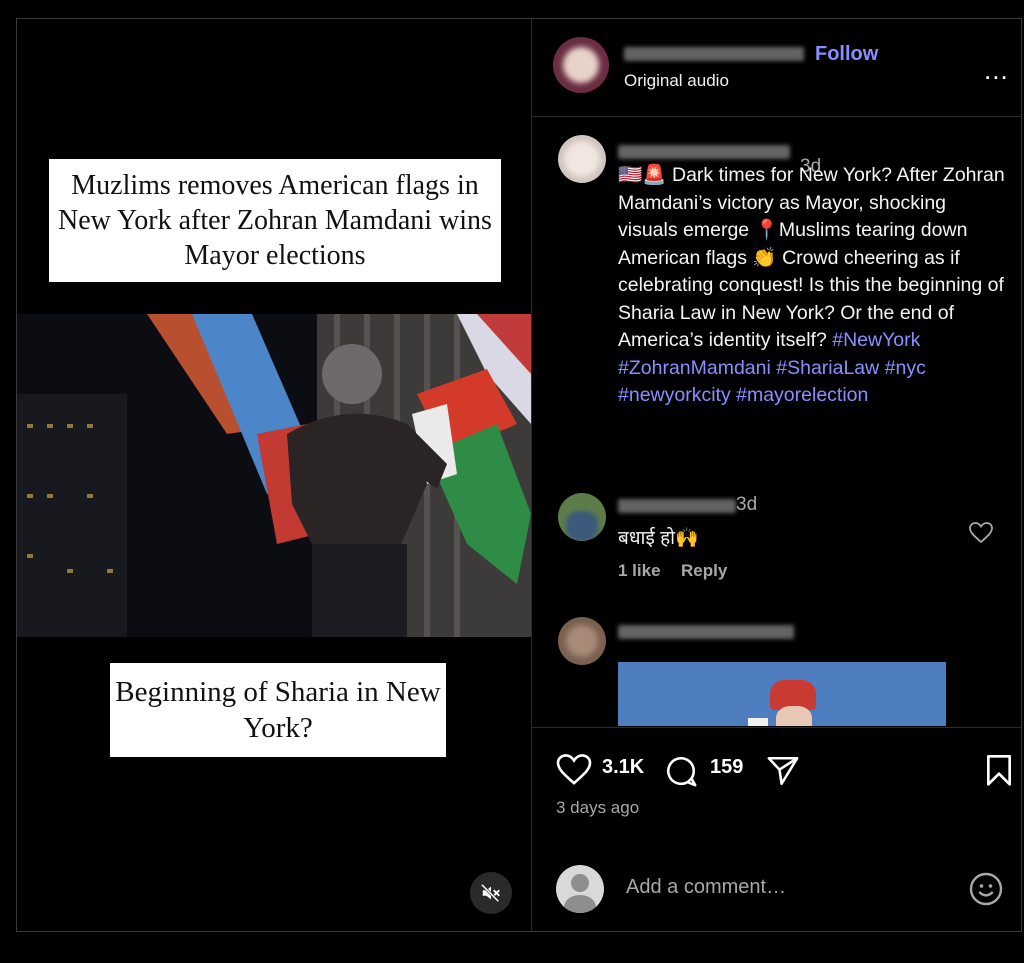 This screenshot has height=963, width=1024. Describe the element at coordinates (986, 889) in the screenshot. I see `emoji-smiley-icon` at that location.